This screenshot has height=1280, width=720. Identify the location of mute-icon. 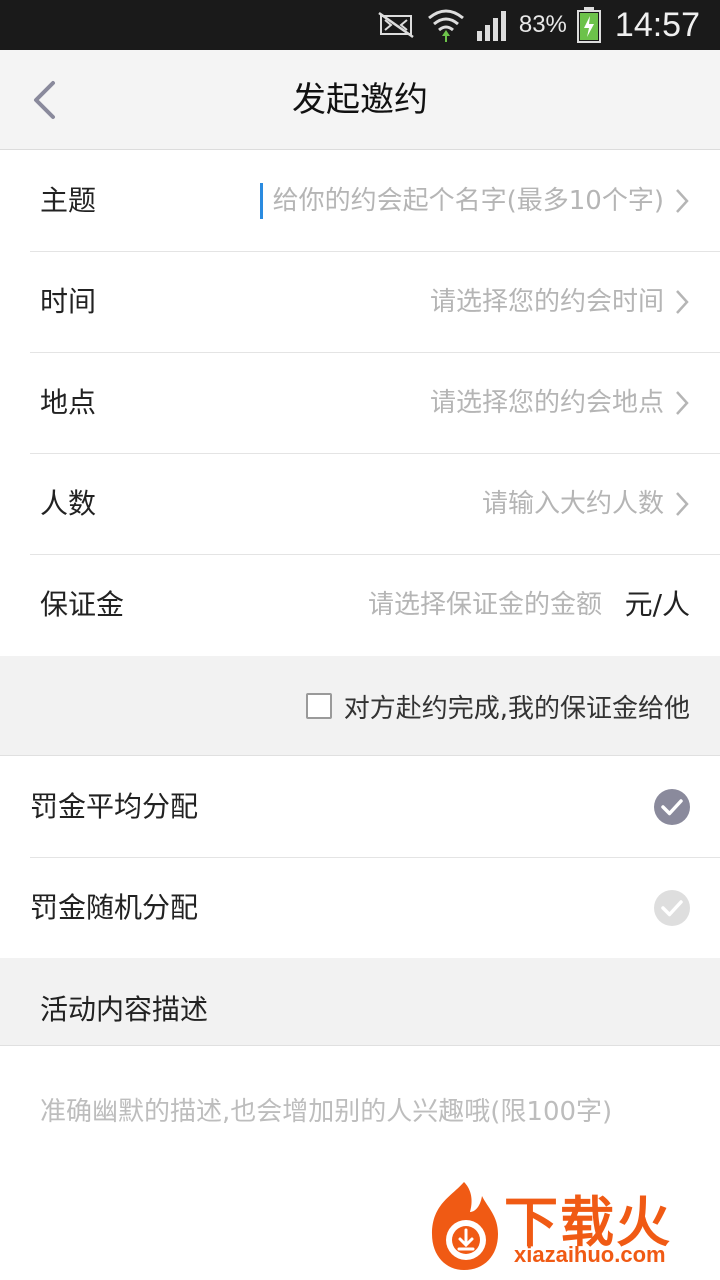
(396, 25).